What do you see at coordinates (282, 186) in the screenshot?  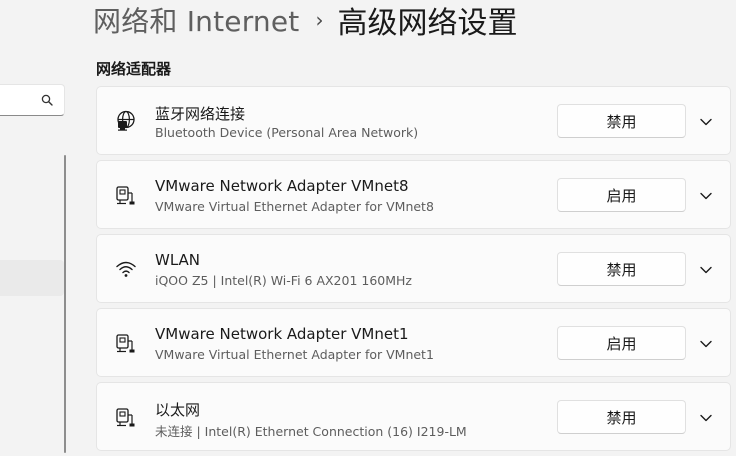 I see `adapter-name: VMware Network Adapter VMnet8` at bounding box center [282, 186].